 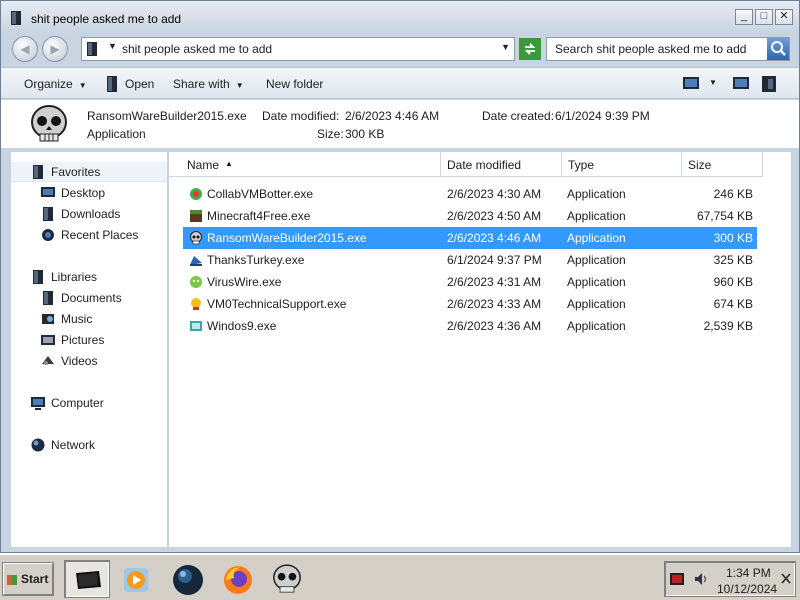 I want to click on taskbar-explorer-button, so click(x=87, y=579).